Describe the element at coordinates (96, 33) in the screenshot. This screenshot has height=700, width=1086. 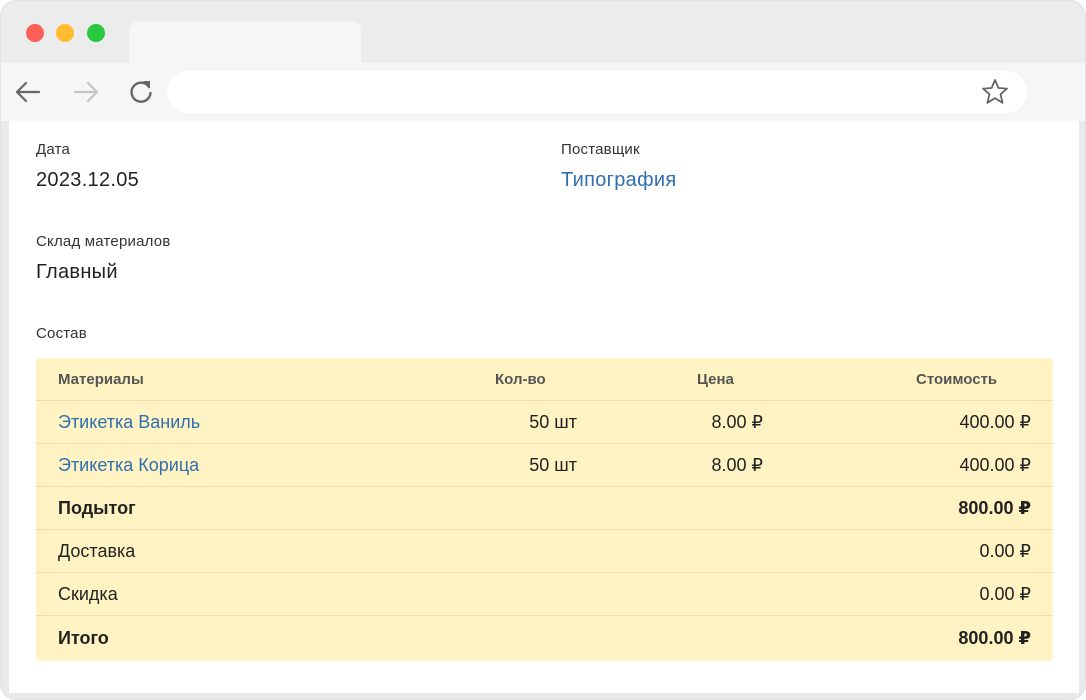
I see `maximize-window-button` at that location.